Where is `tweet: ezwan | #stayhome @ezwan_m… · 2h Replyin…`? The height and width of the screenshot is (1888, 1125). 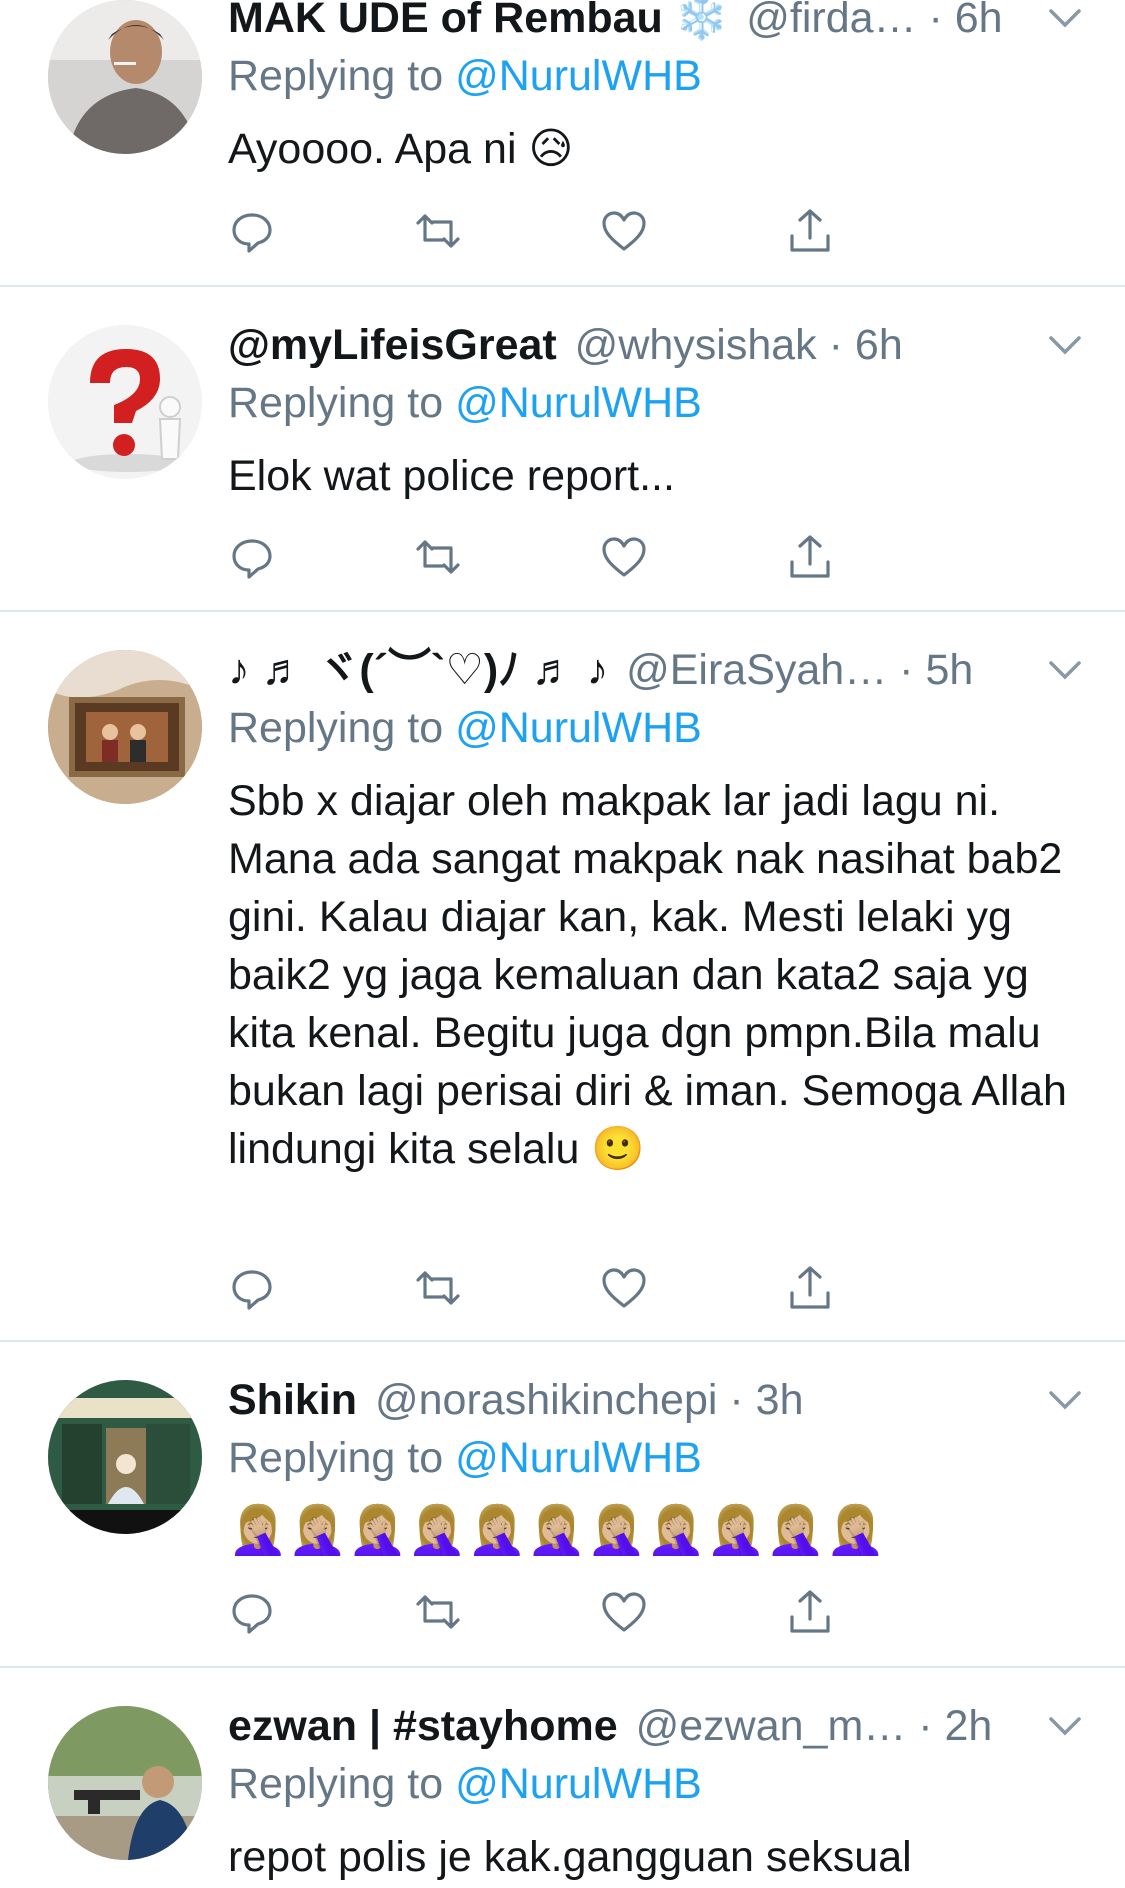 tweet: ezwan | #stayhome @ezwan_m… · 2h Replyin… is located at coordinates (562, 1778).